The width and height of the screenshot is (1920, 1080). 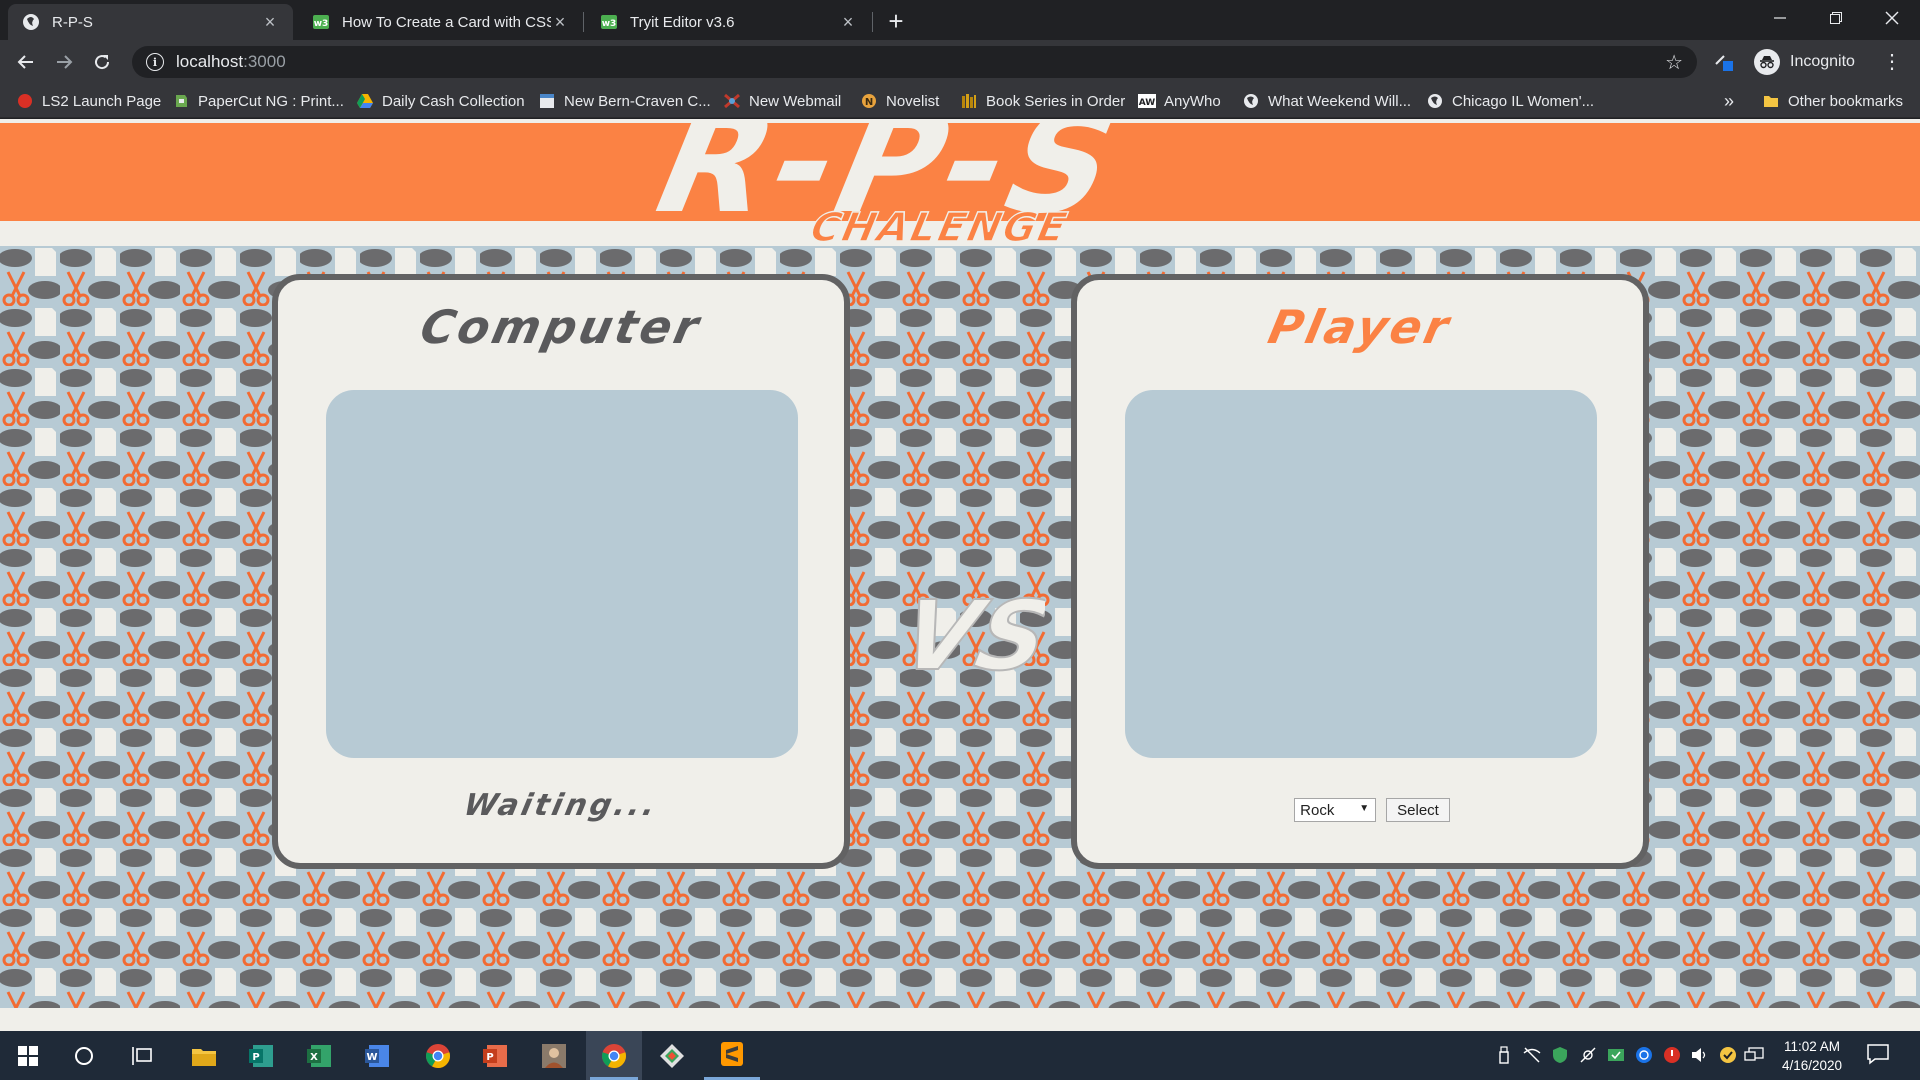 I want to click on antivirus-icon, so click(x=1672, y=1055).